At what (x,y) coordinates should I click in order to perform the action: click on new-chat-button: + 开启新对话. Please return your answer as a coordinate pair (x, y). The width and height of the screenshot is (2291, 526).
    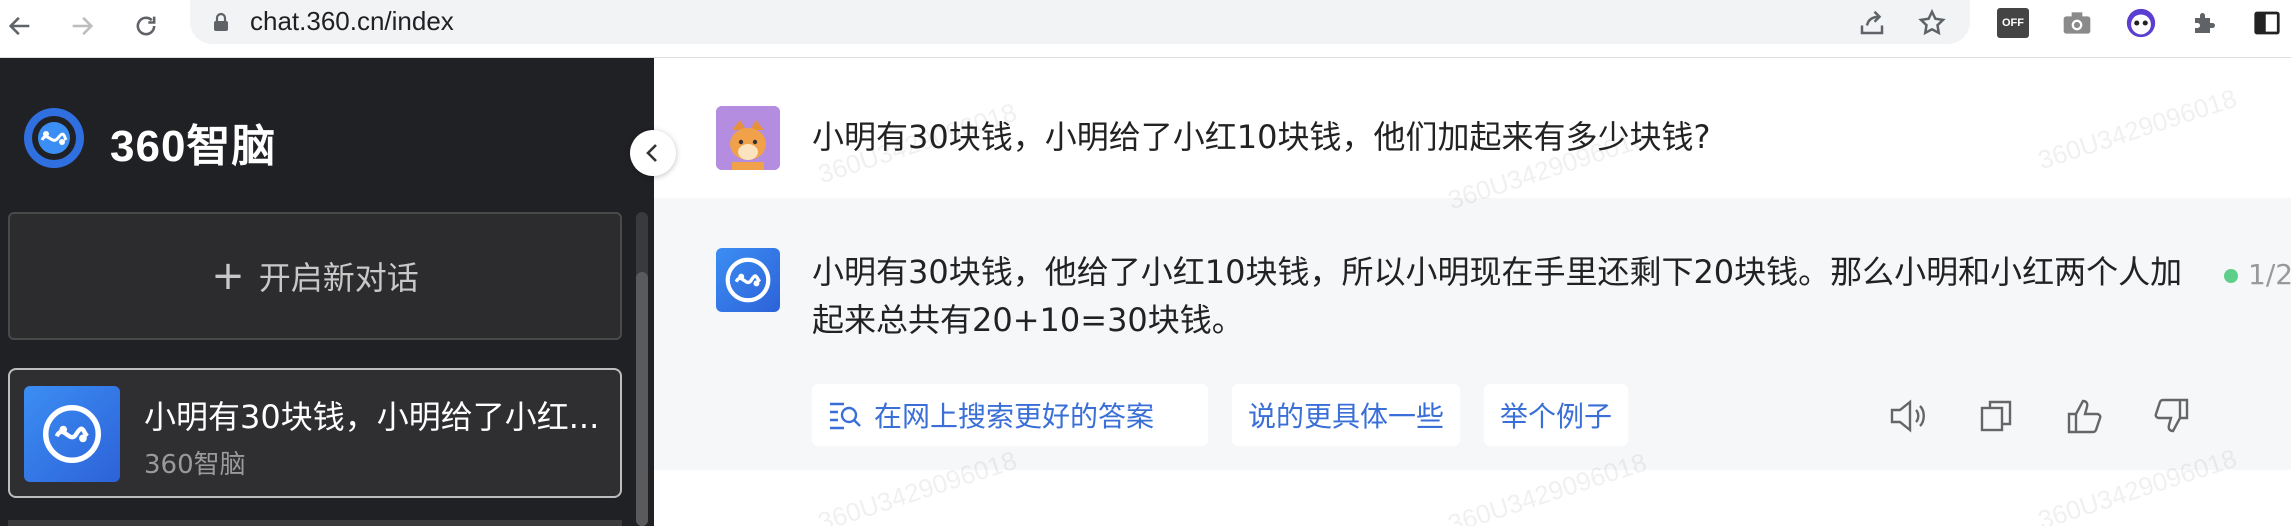
    Looking at the image, I should click on (315, 276).